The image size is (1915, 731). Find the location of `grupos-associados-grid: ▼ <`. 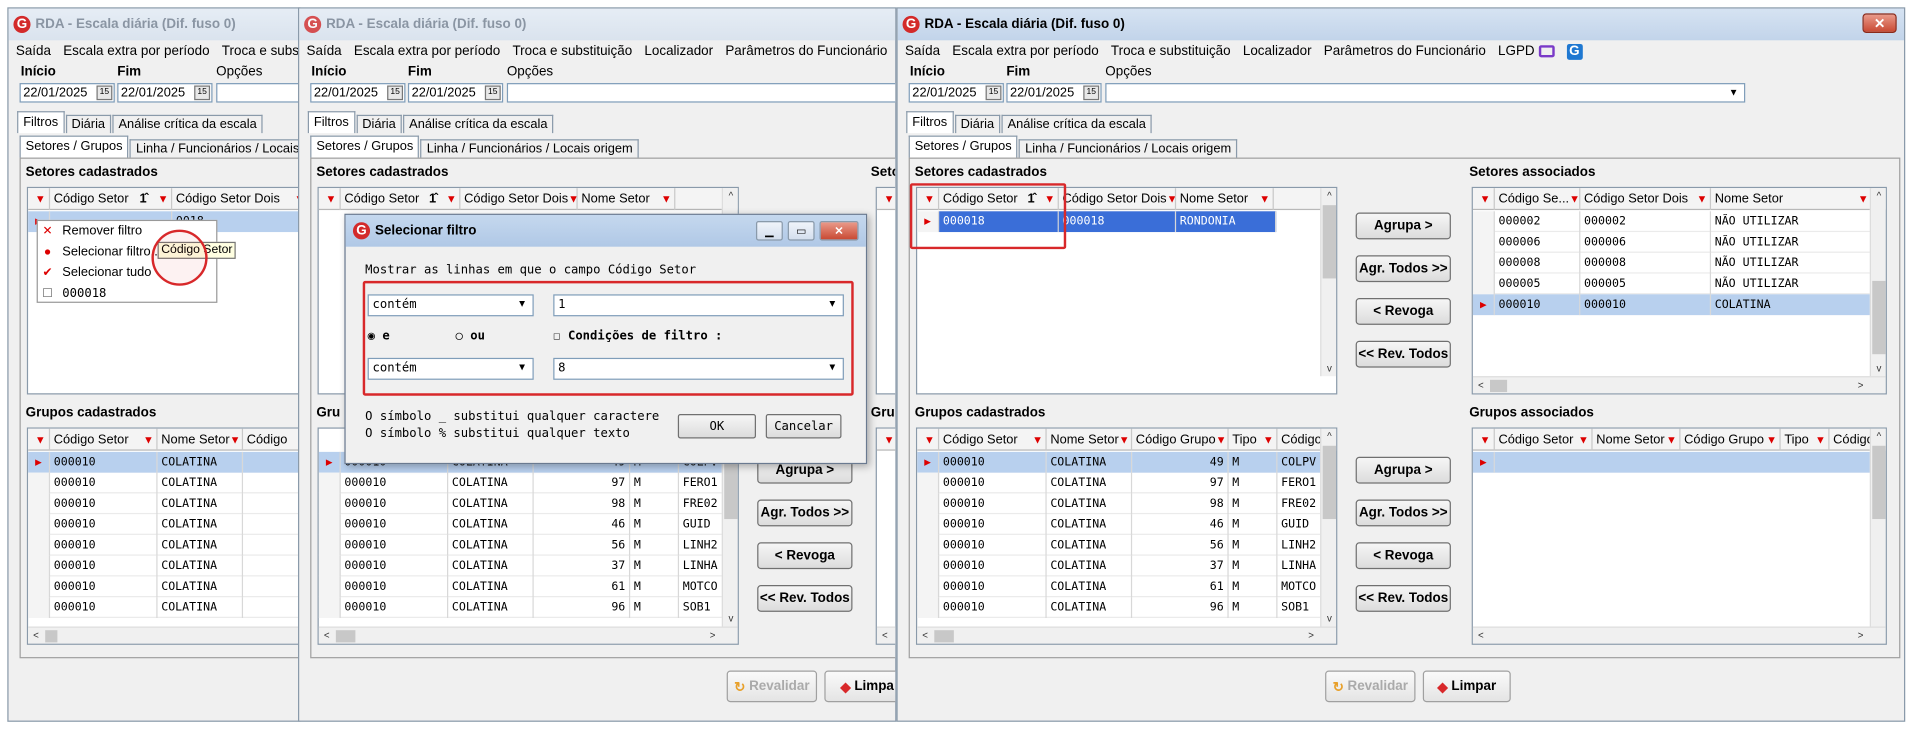

grupos-associados-grid: ▼ < is located at coordinates (885, 536).